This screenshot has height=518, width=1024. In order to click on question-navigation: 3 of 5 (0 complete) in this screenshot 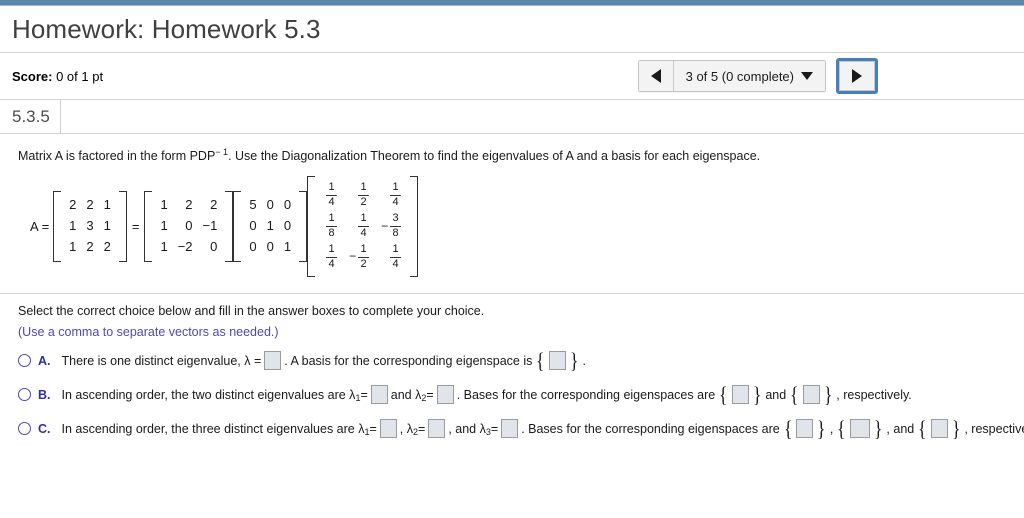, I will do `click(757, 76)`.